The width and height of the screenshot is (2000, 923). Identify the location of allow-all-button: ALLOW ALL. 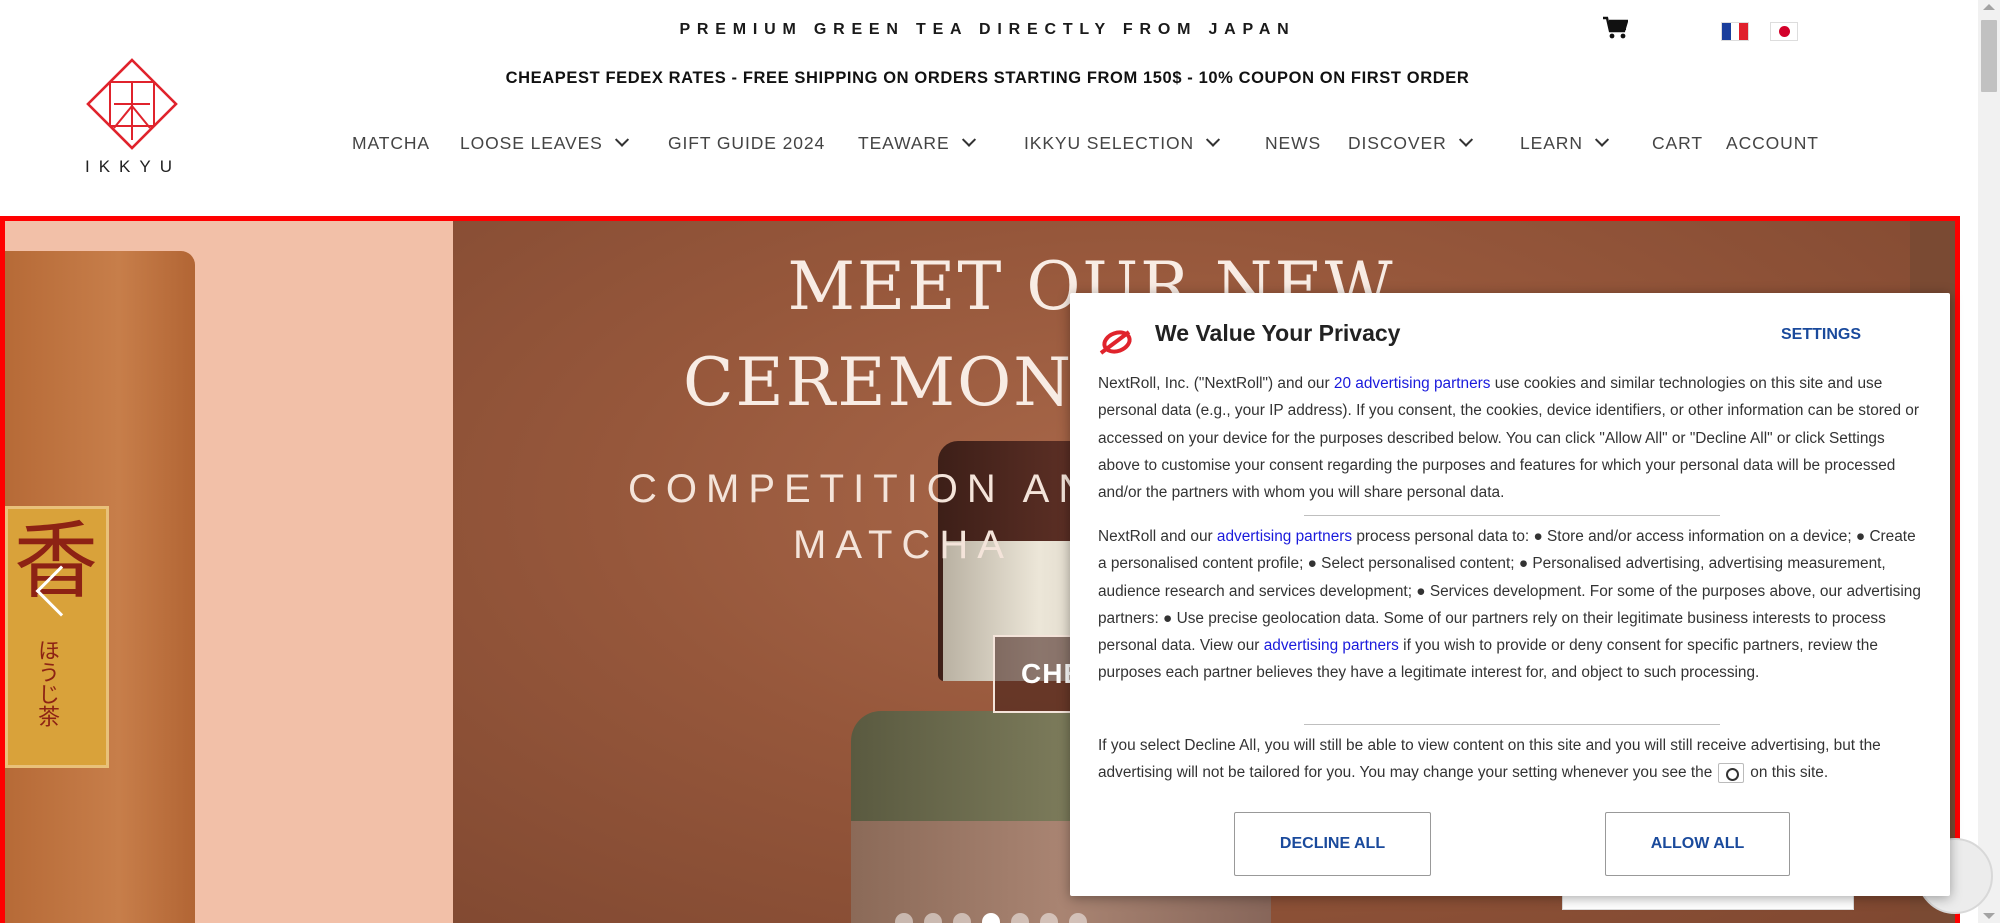
(1697, 844).